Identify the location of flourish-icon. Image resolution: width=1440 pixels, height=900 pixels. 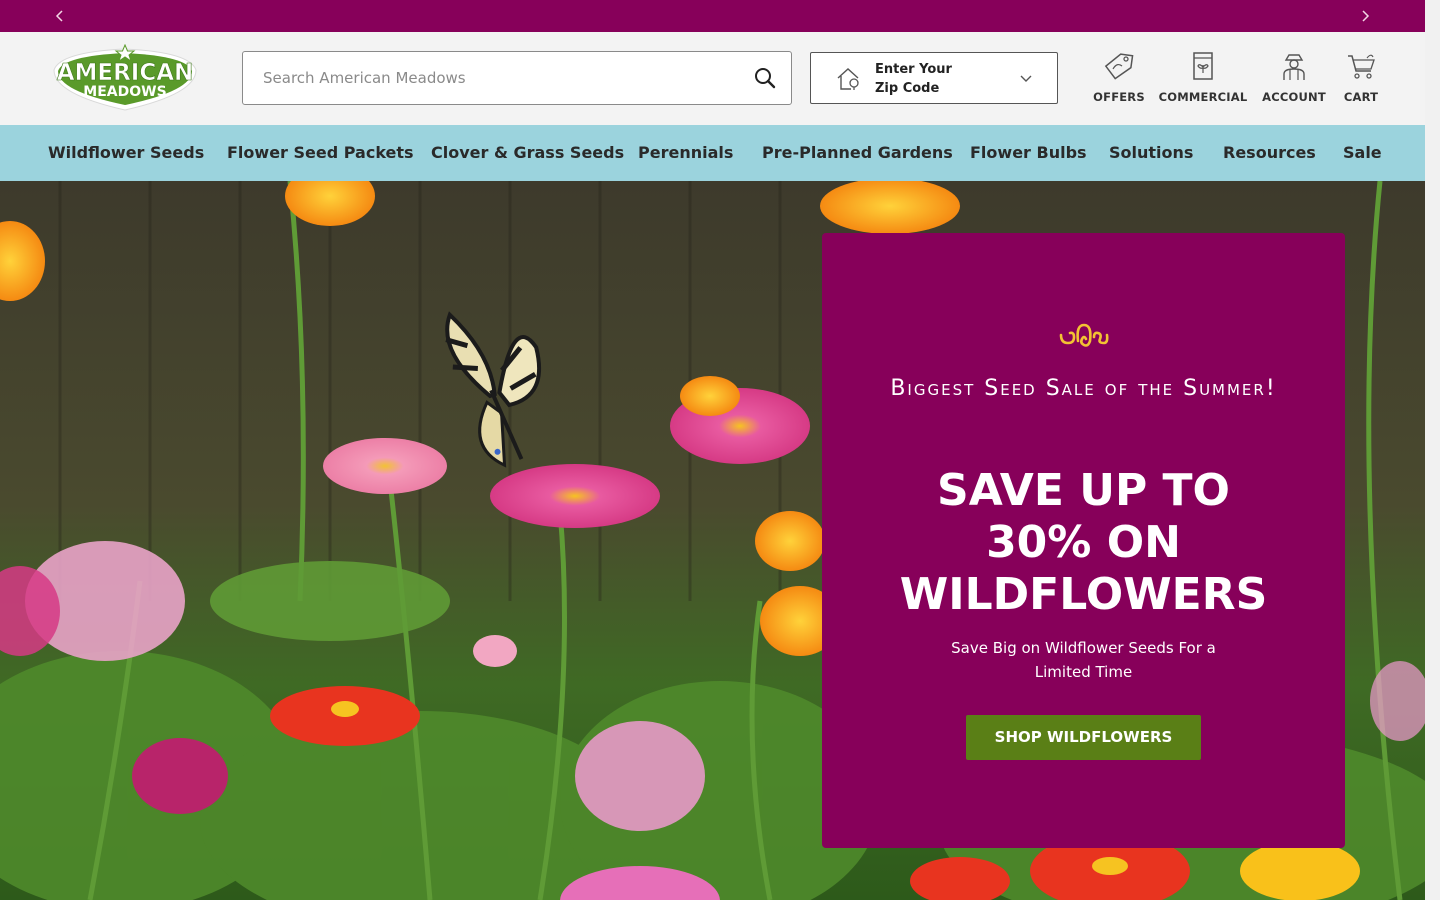
(1084, 335).